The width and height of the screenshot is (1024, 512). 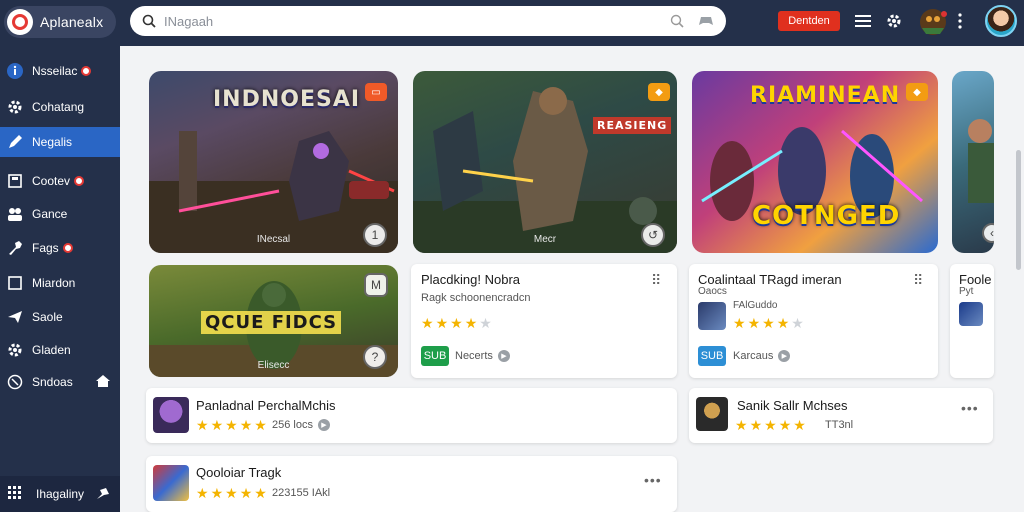 I want to click on list-item: Sanik Sallr Mchses ••• ★ ★ ★ ★ ★ TT3nl, so click(x=841, y=415).